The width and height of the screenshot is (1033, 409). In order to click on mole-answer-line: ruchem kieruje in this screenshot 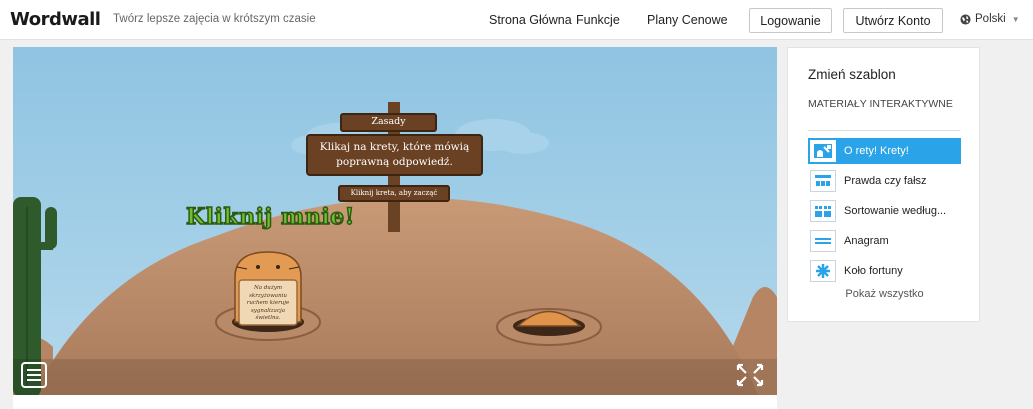, I will do `click(268, 303)`.